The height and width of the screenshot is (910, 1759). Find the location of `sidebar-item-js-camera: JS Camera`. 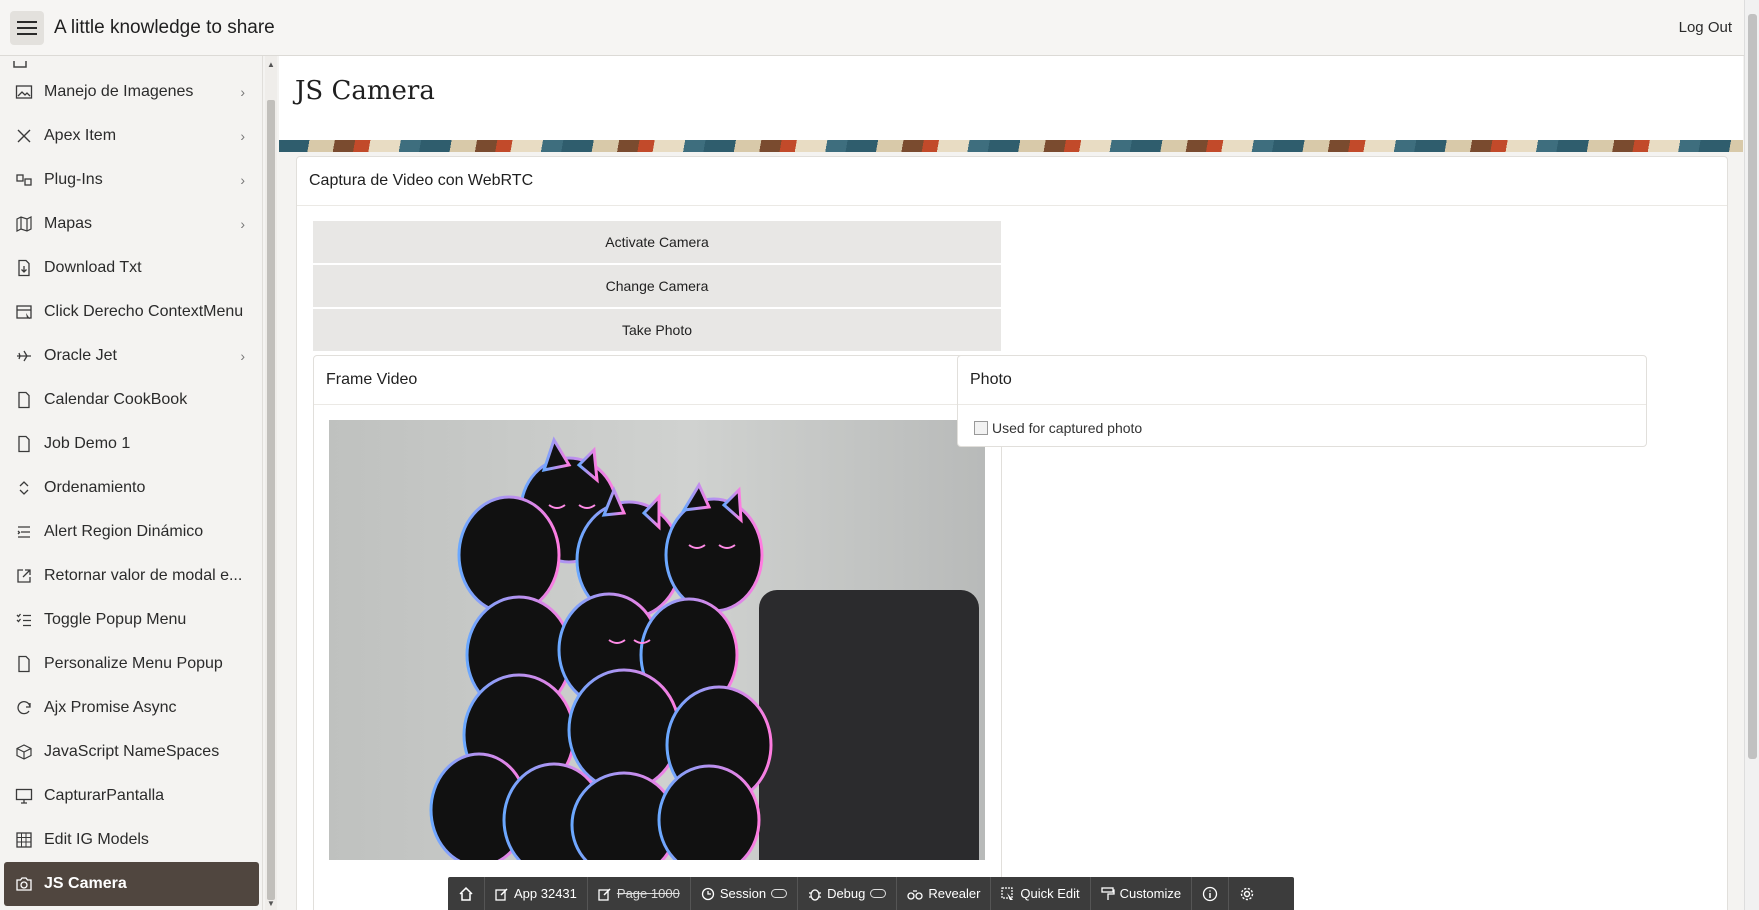

sidebar-item-js-camera: JS Camera is located at coordinates (131, 884).